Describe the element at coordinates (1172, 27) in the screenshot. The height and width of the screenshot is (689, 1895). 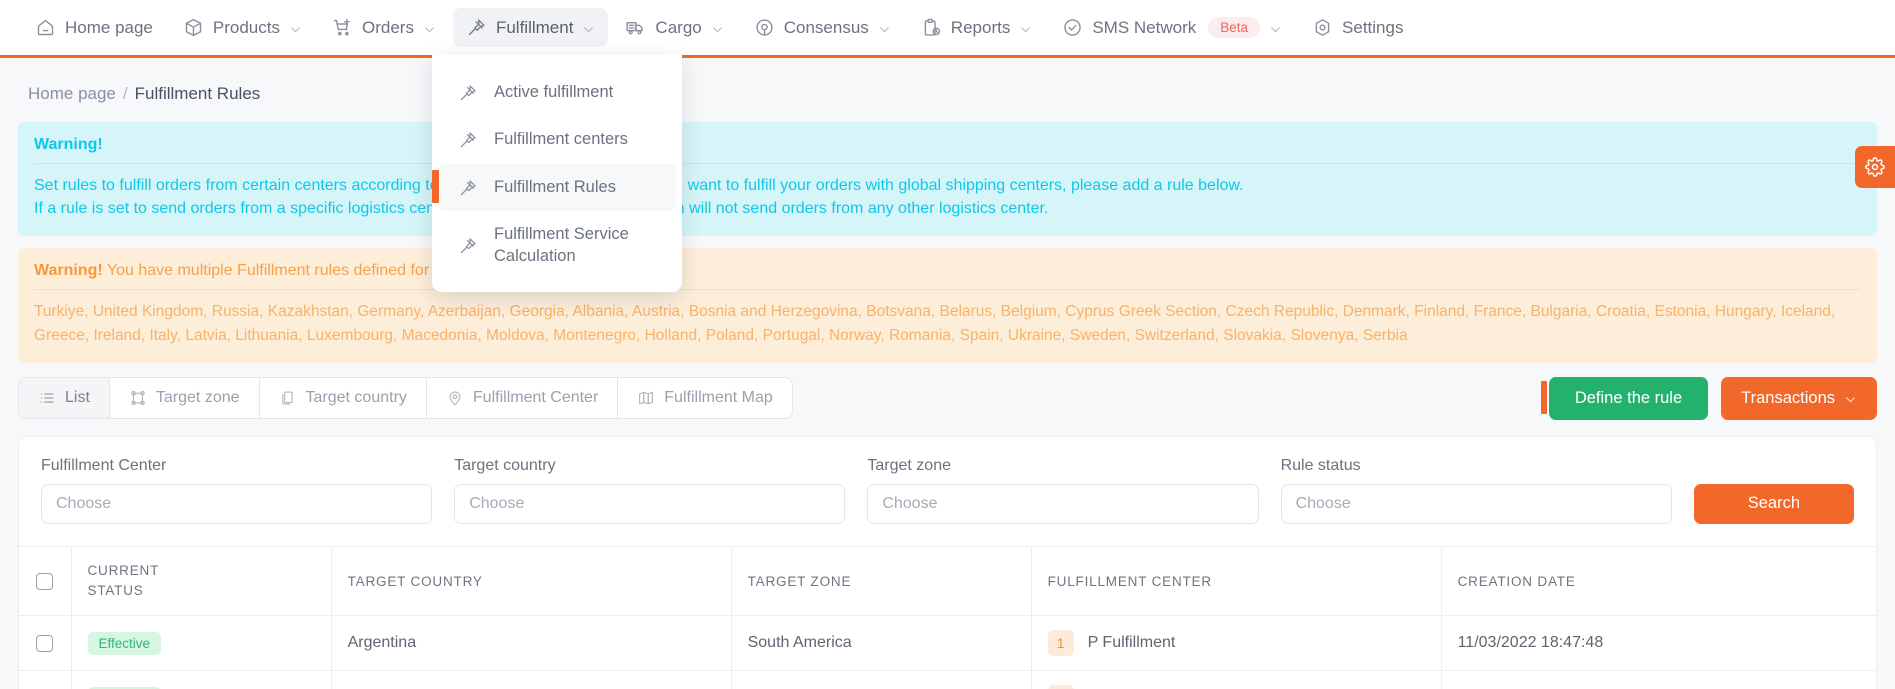
I see `nav-item-sms-network: SMS Network Beta` at that location.